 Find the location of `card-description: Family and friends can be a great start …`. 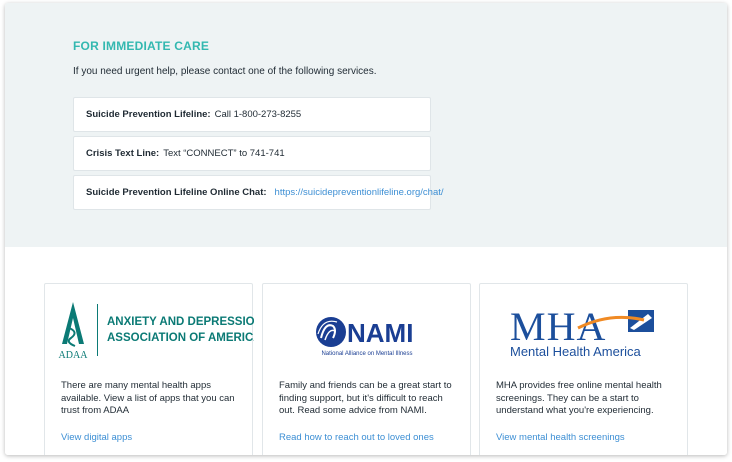

card-description: Family and friends can be a great start … is located at coordinates (365, 398).